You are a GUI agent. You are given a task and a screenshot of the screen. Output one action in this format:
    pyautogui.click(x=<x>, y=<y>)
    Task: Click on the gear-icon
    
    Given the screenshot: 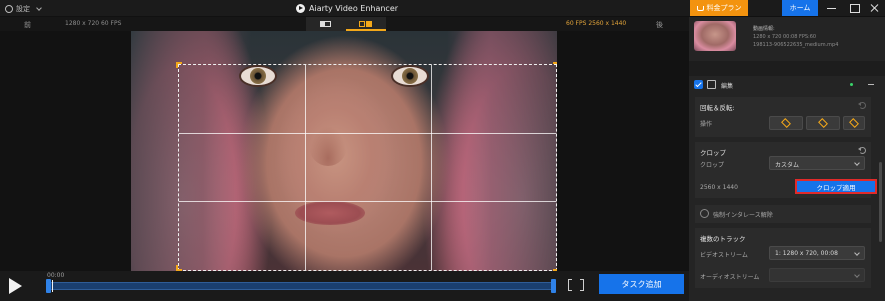 What is the action you would take?
    pyautogui.click(x=9, y=8)
    